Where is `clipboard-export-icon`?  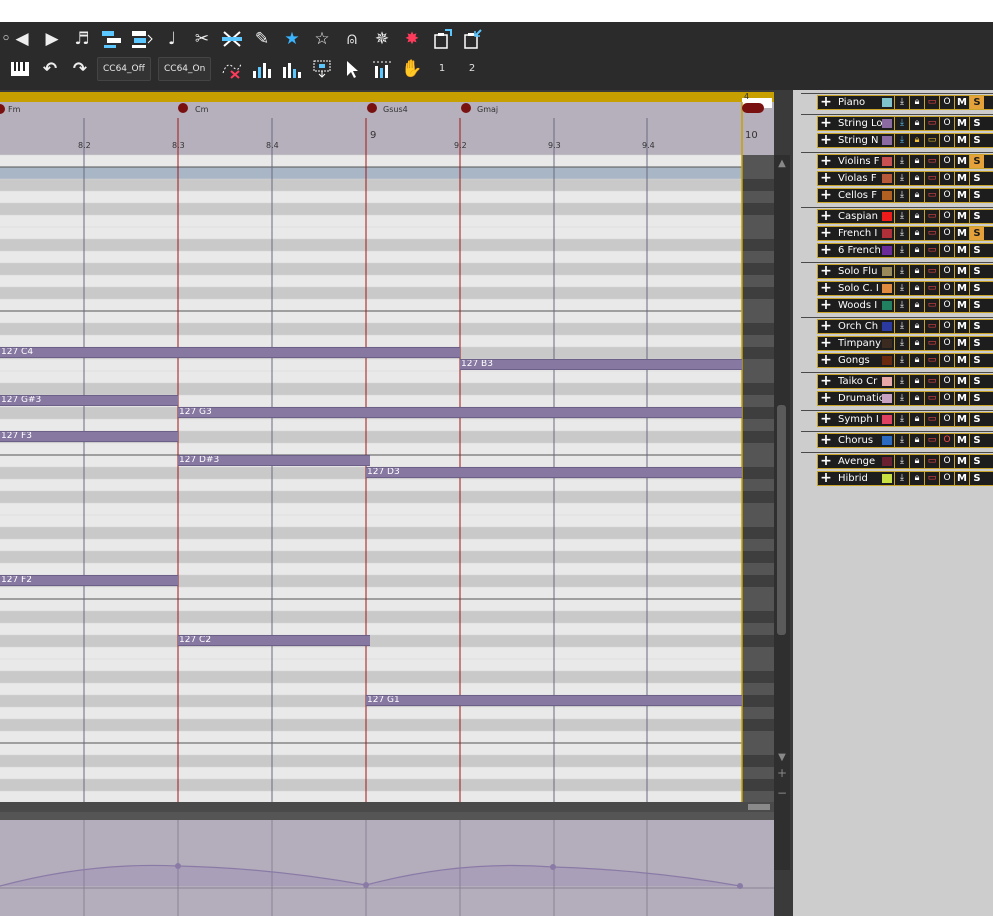
clipboard-export-icon is located at coordinates (442, 39).